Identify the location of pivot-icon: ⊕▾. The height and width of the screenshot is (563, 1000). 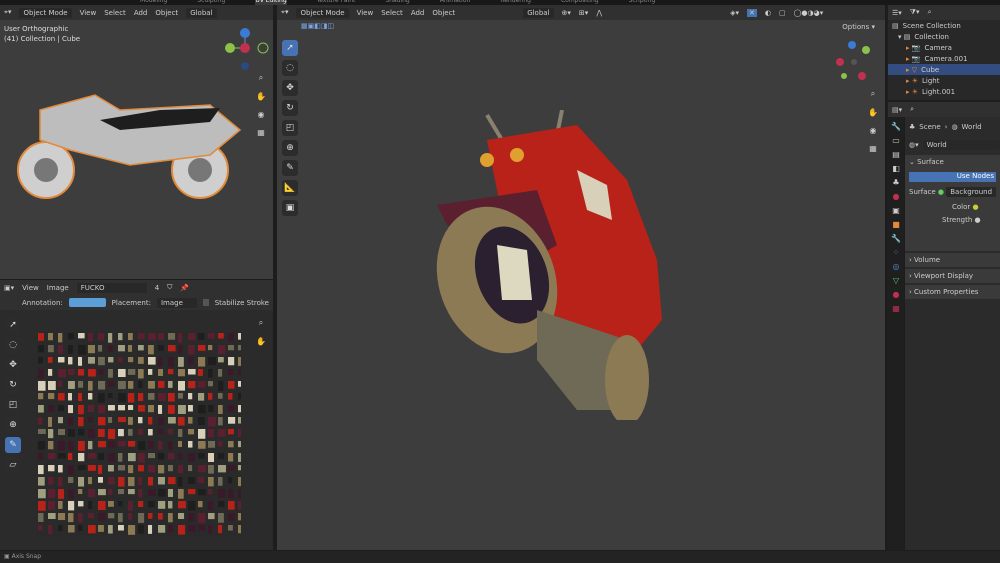
(566, 13).